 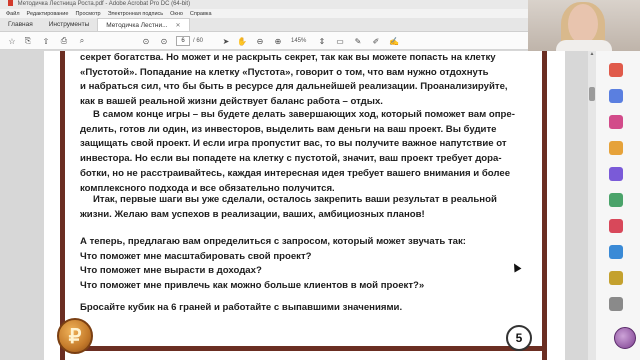 What do you see at coordinates (592, 94) in the screenshot?
I see `scroll-thumb` at bounding box center [592, 94].